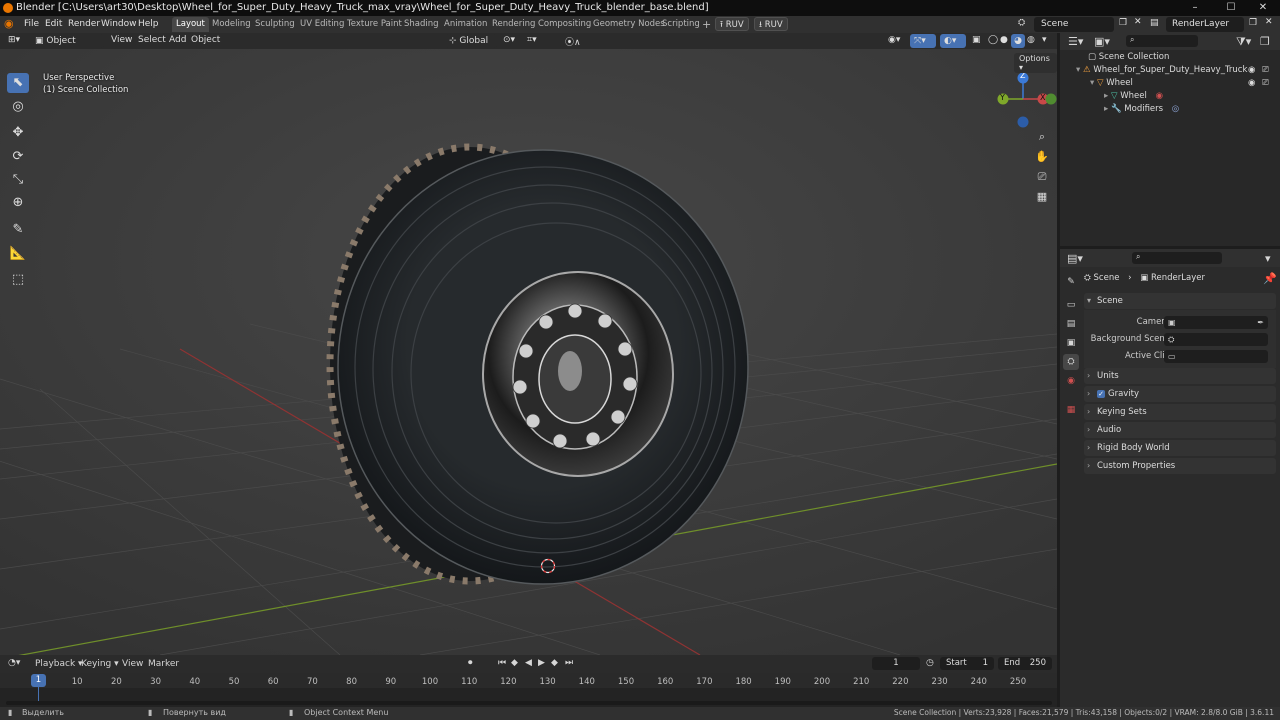 This screenshot has width=1280, height=720. I want to click on shading-wireframe-icon: ◯, so click(993, 40).